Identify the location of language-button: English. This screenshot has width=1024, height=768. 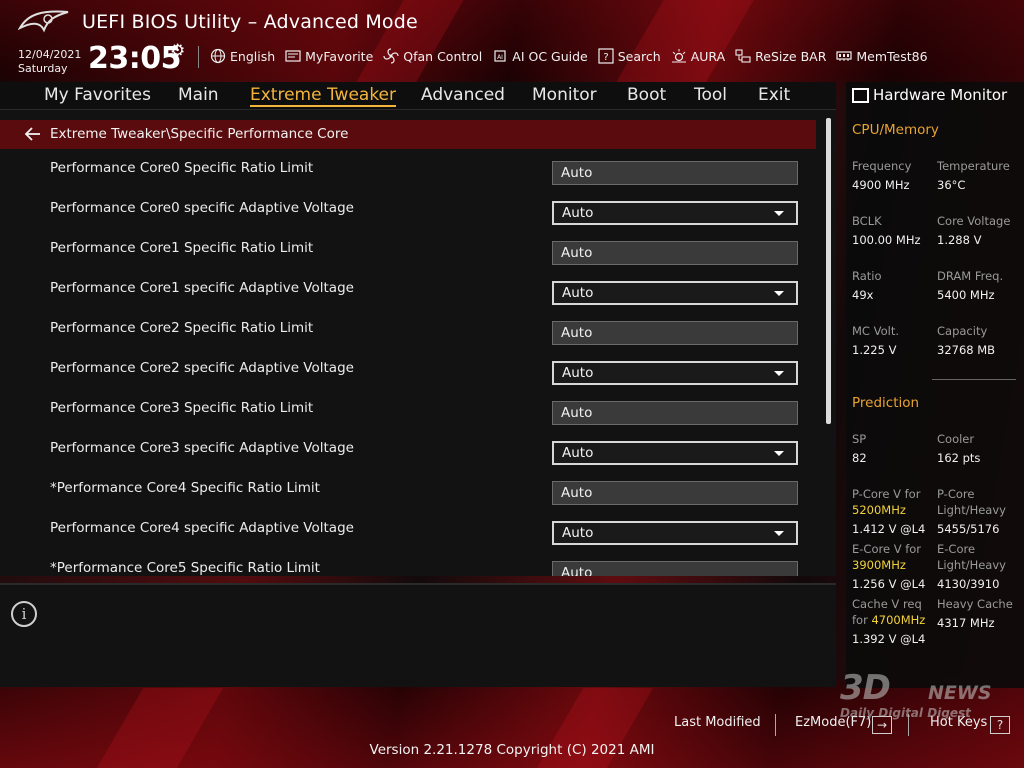
(242, 56).